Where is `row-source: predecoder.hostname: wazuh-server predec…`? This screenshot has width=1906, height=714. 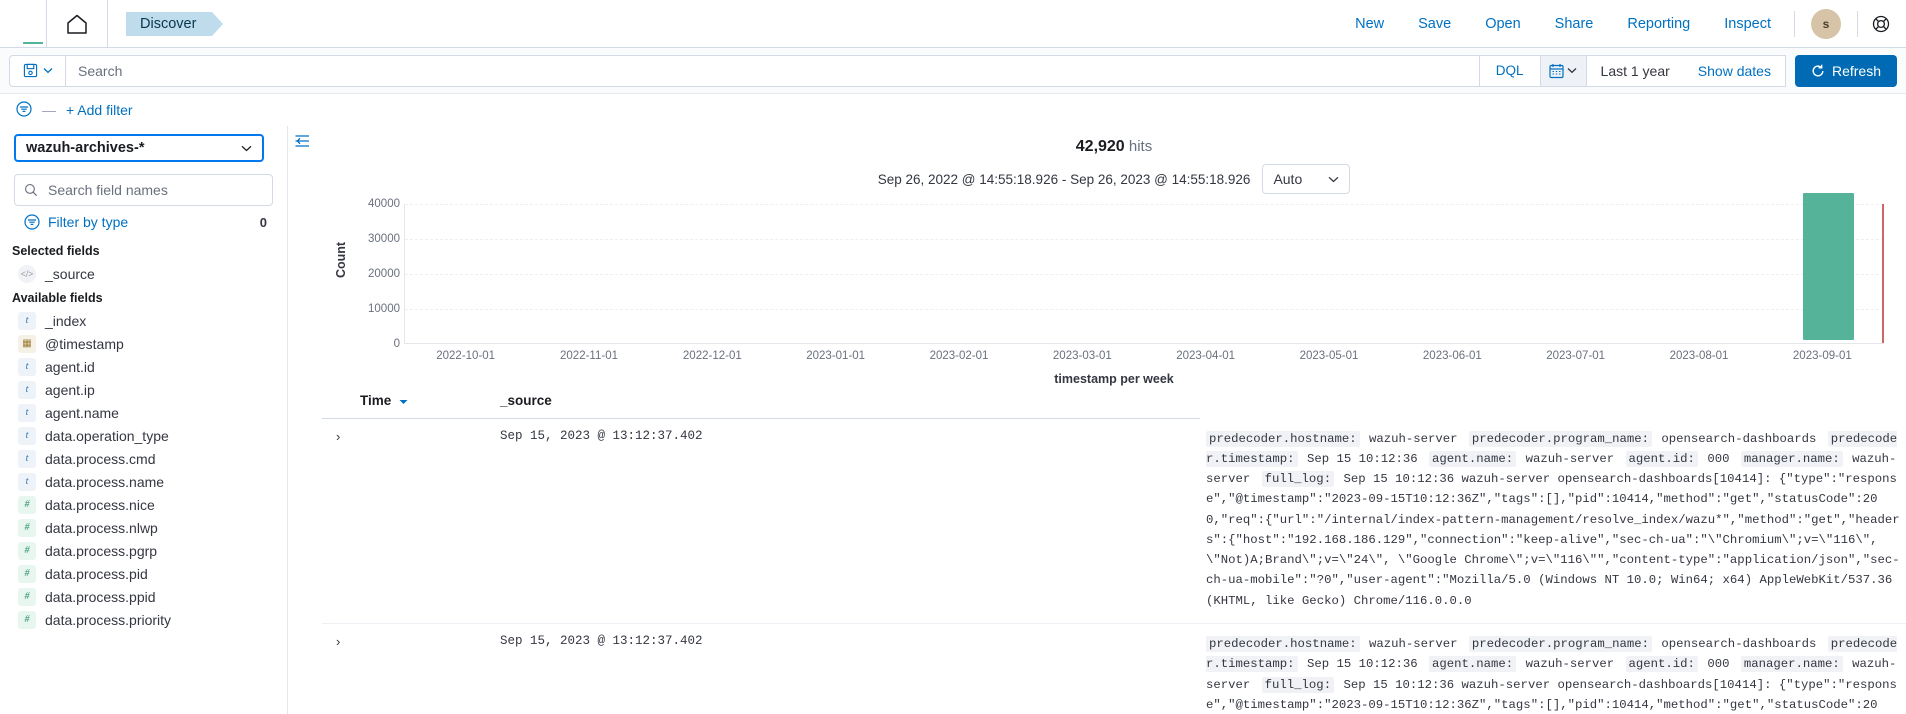
row-source: predecoder.hostname: wazuh-server predec… is located at coordinates (1553, 668).